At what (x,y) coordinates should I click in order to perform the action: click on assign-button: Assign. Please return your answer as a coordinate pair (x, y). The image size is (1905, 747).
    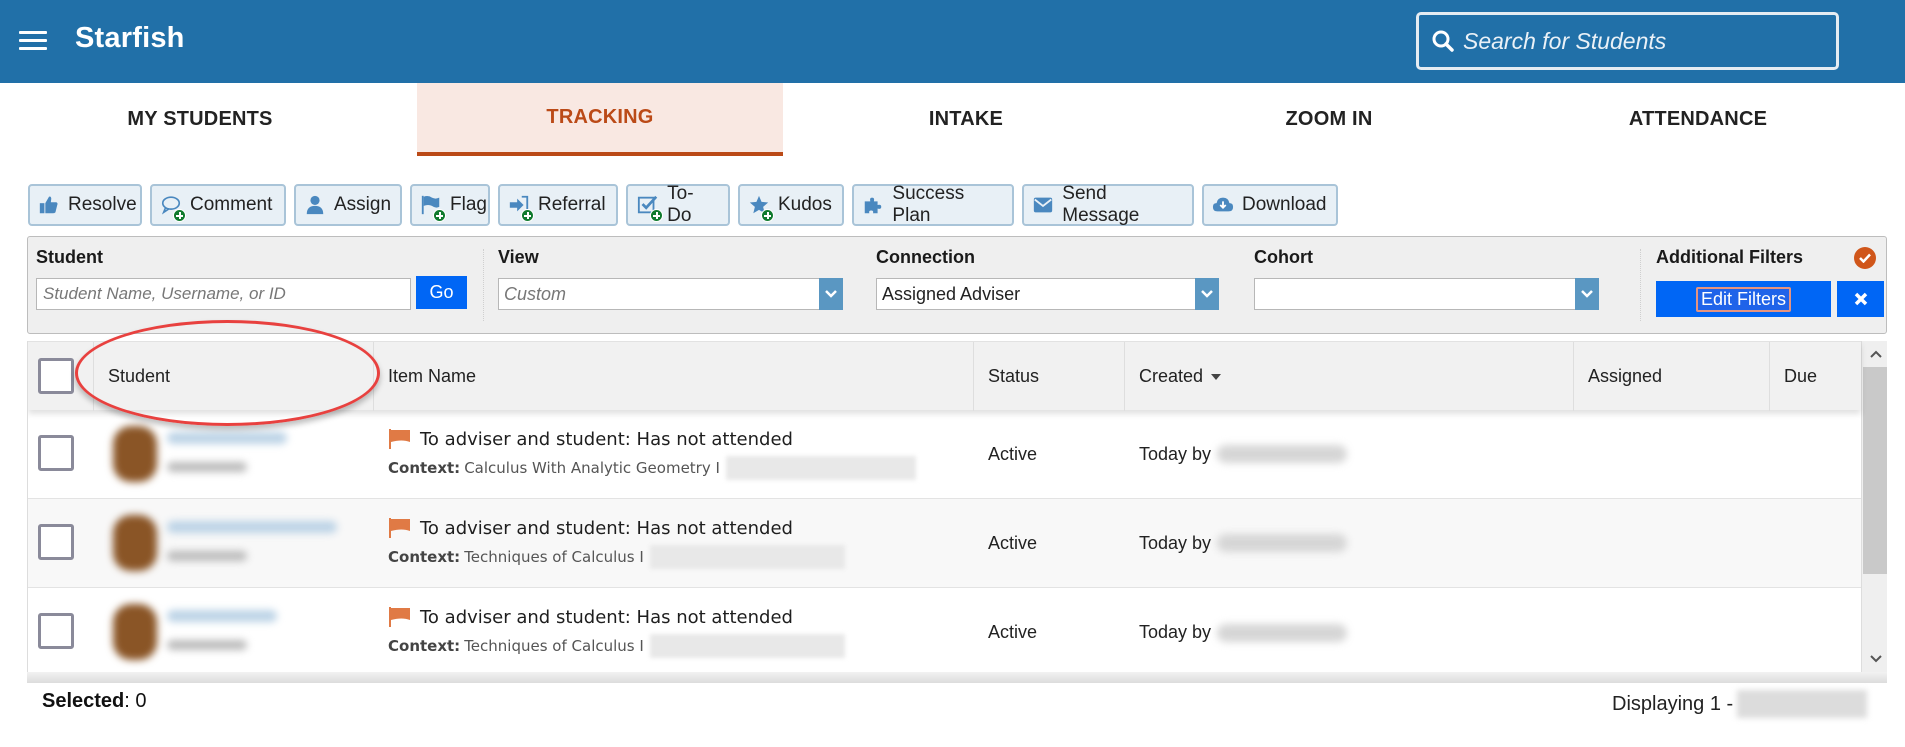
    Looking at the image, I should click on (348, 205).